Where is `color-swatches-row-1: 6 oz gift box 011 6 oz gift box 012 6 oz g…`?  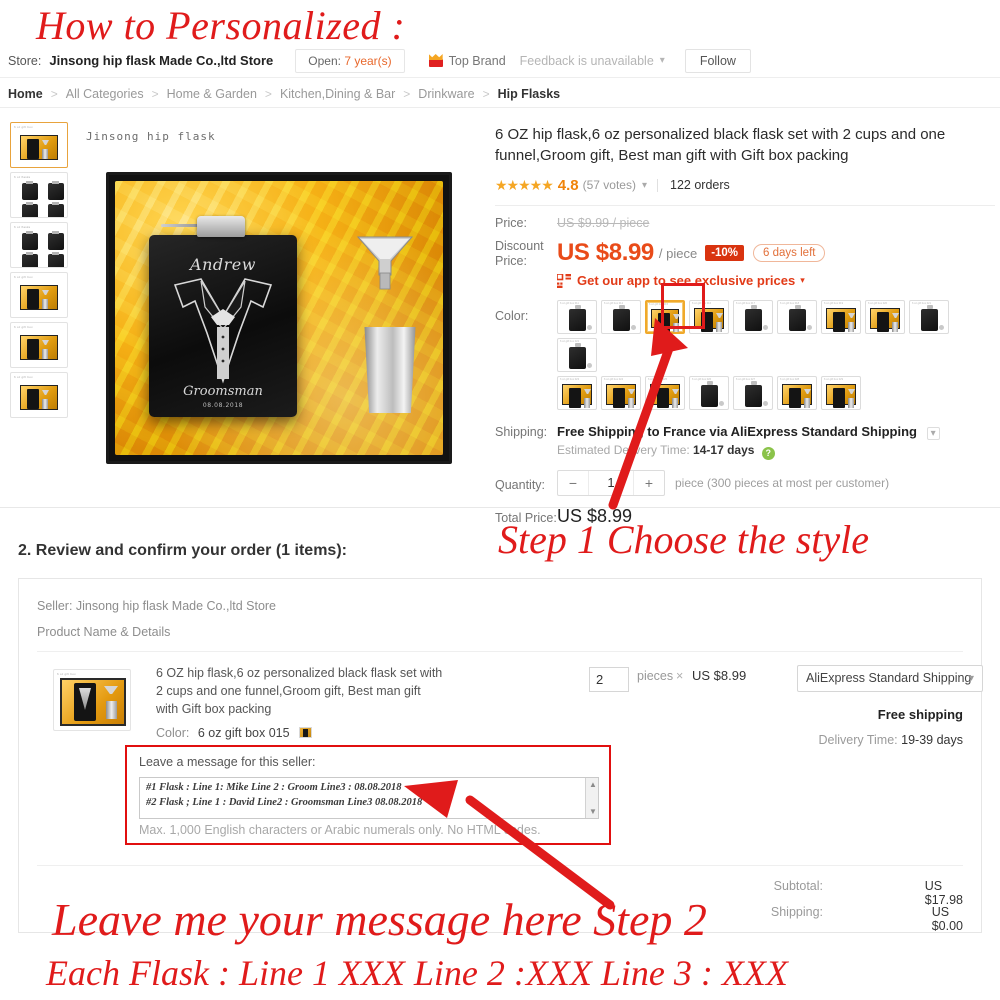
color-swatches-row-1: 6 oz gift box 011 6 oz gift box 012 6 oz g… is located at coordinates (776, 338).